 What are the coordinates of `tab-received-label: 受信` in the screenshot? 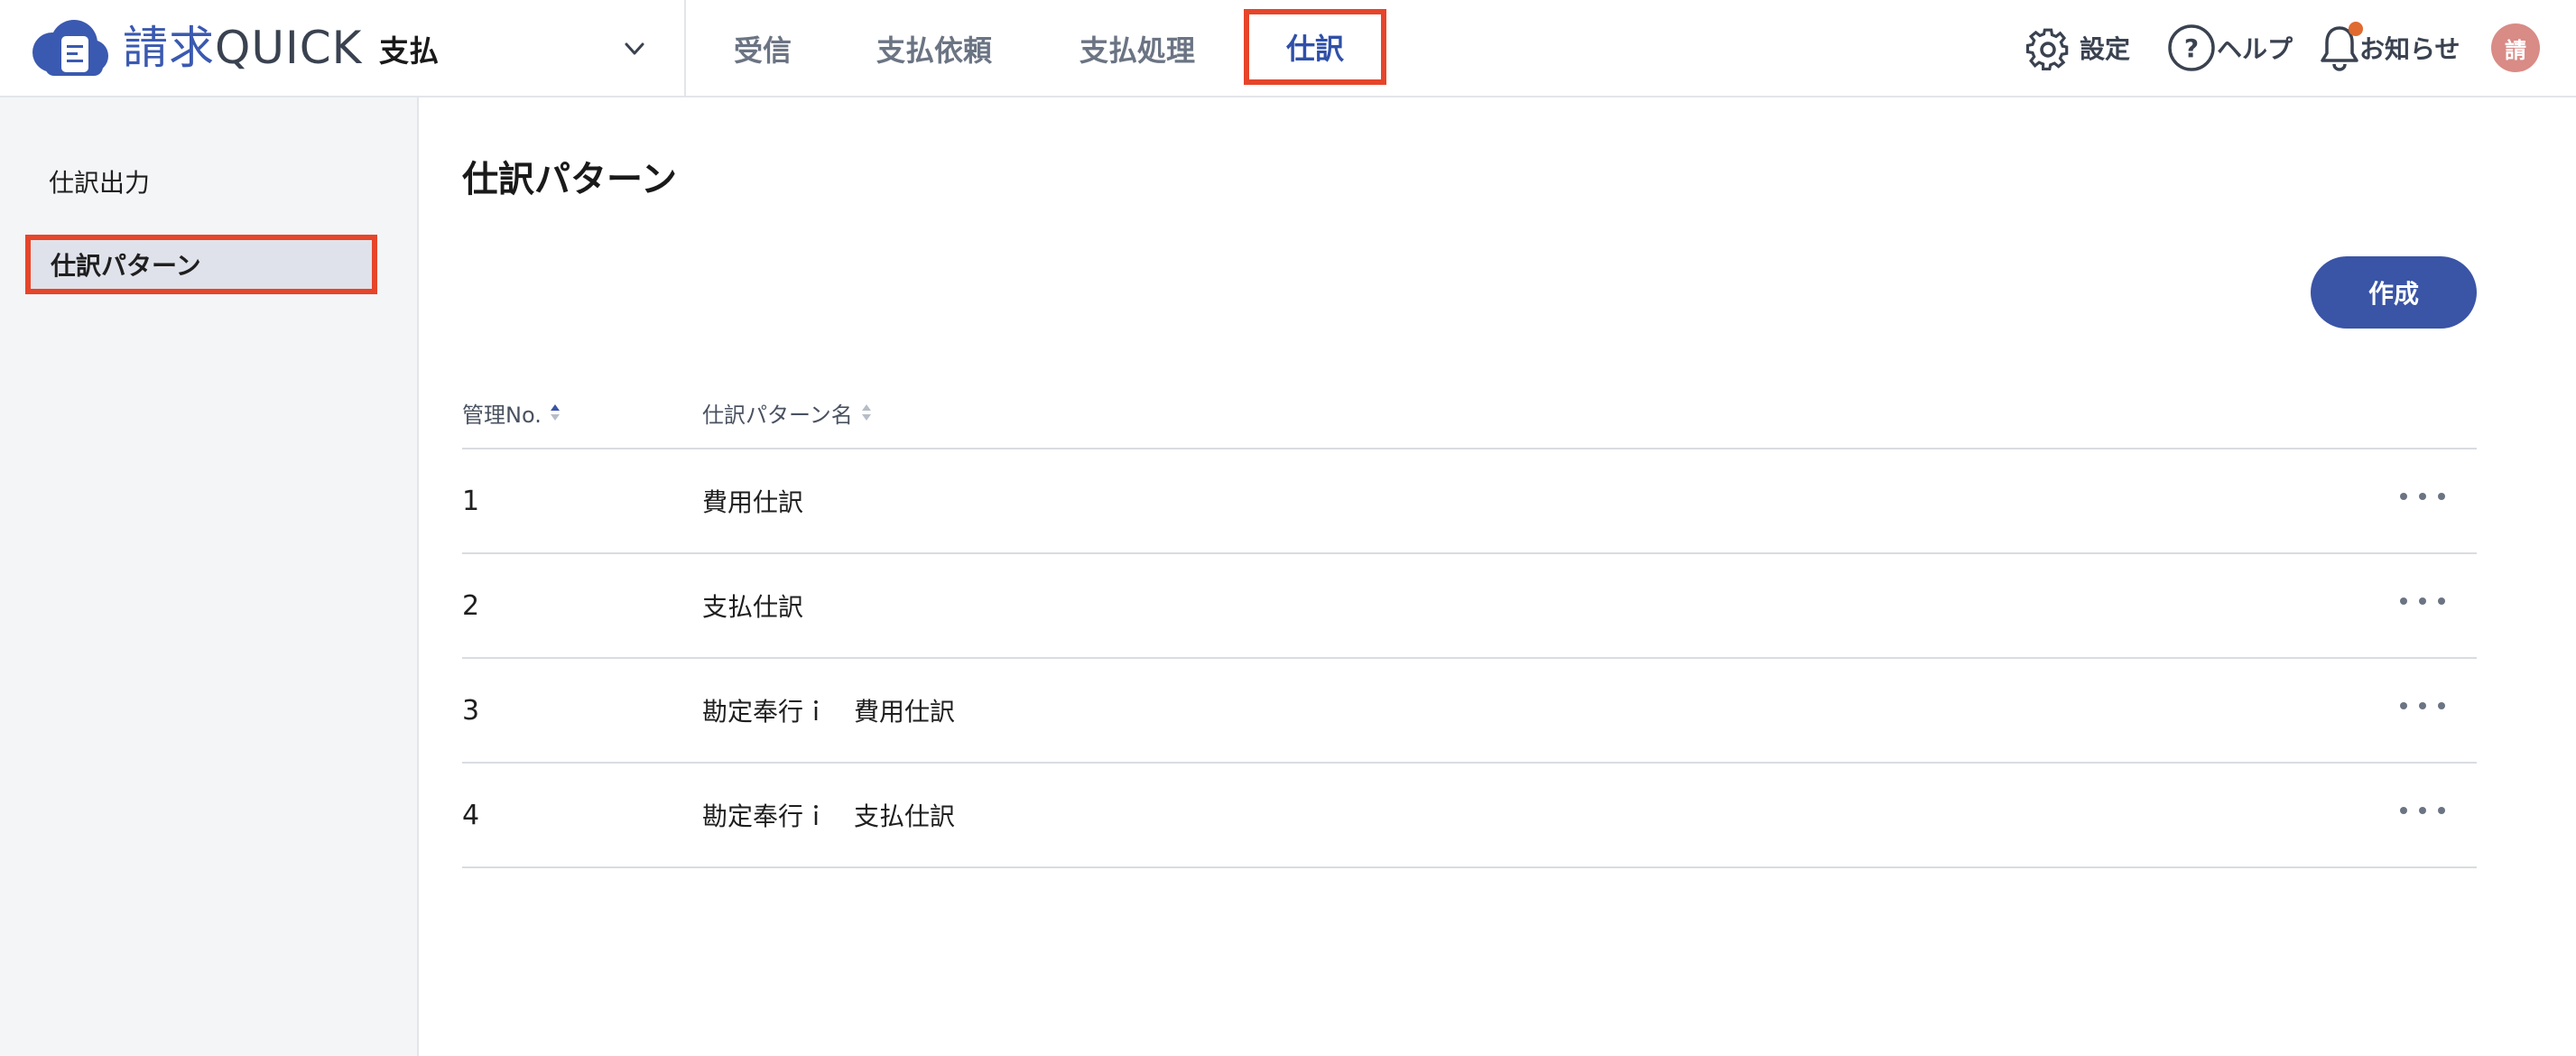 It's located at (763, 50).